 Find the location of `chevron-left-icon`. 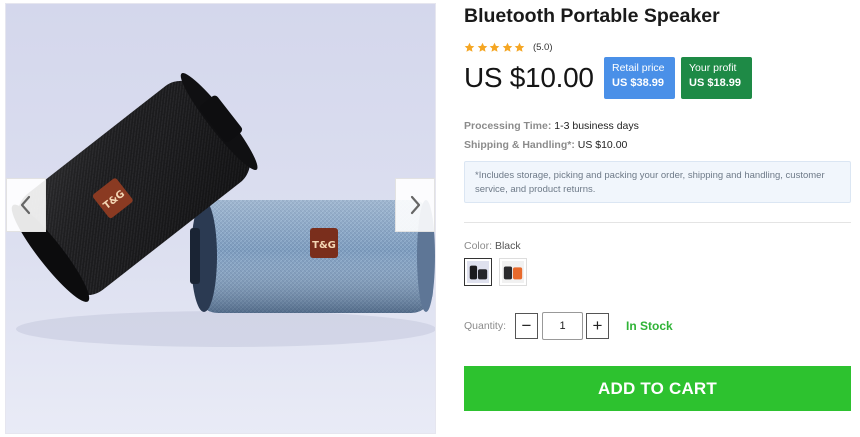

chevron-left-icon is located at coordinates (25, 205).